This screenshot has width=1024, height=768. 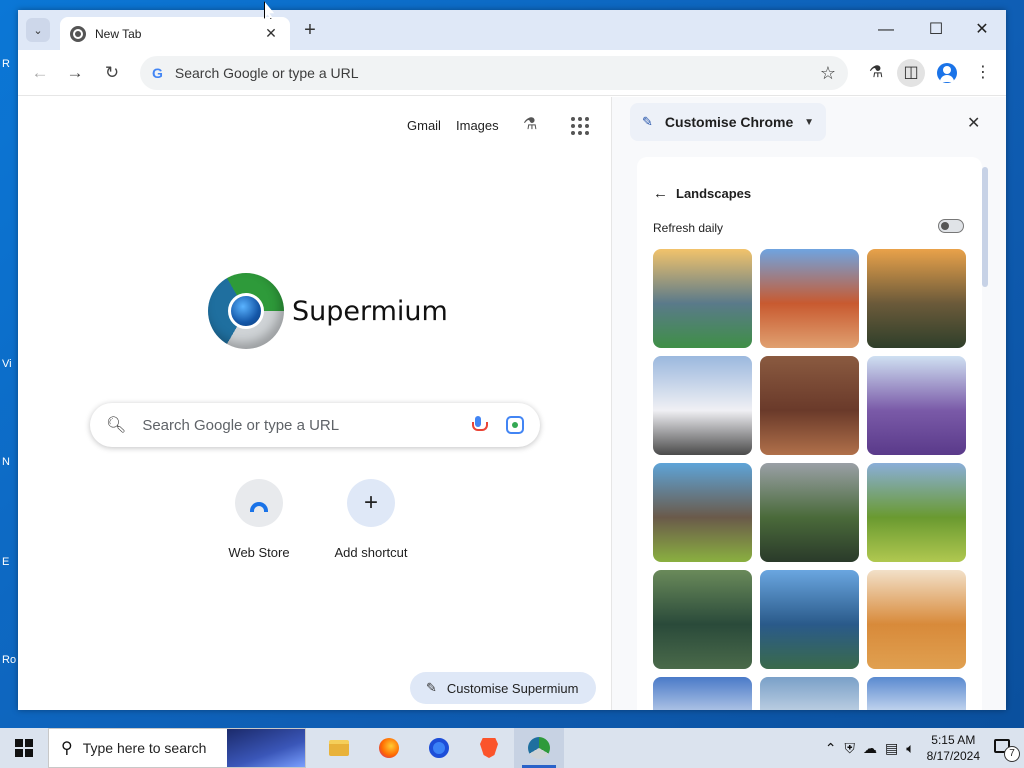 What do you see at coordinates (922, 748) in the screenshot?
I see `system-tray: ⌃ ⛨ ☁ ▤ 🔈︎ 5:15 AM 8/17/2024 7` at bounding box center [922, 748].